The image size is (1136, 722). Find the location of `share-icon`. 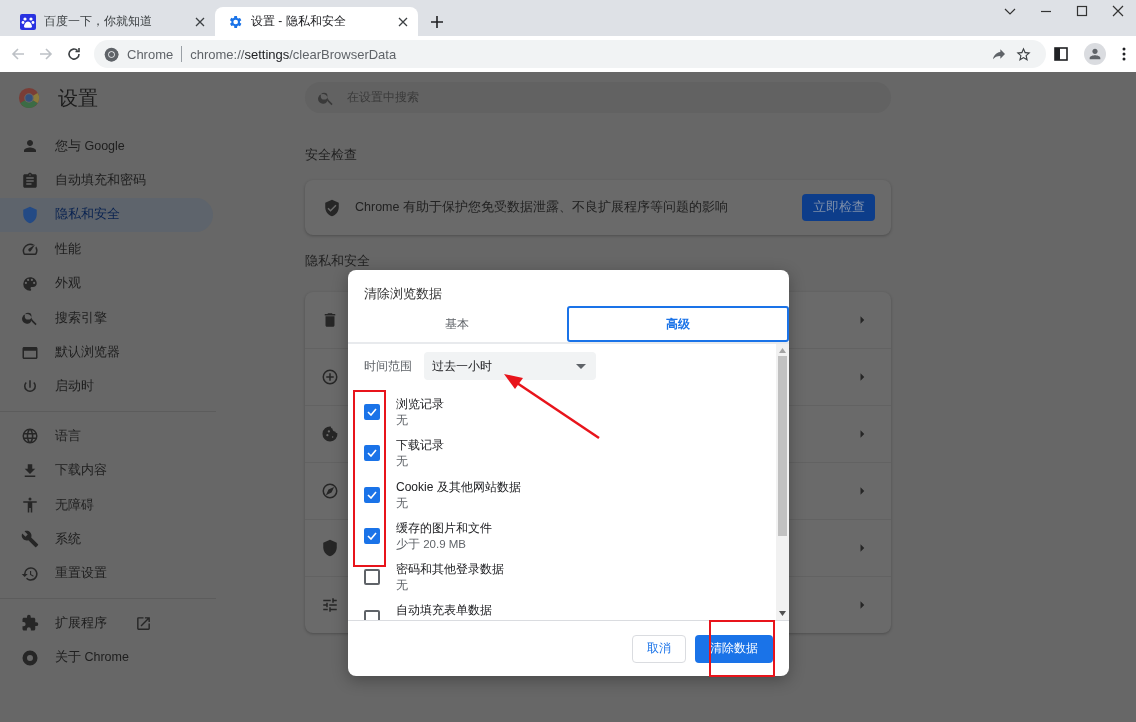

share-icon is located at coordinates (999, 54).